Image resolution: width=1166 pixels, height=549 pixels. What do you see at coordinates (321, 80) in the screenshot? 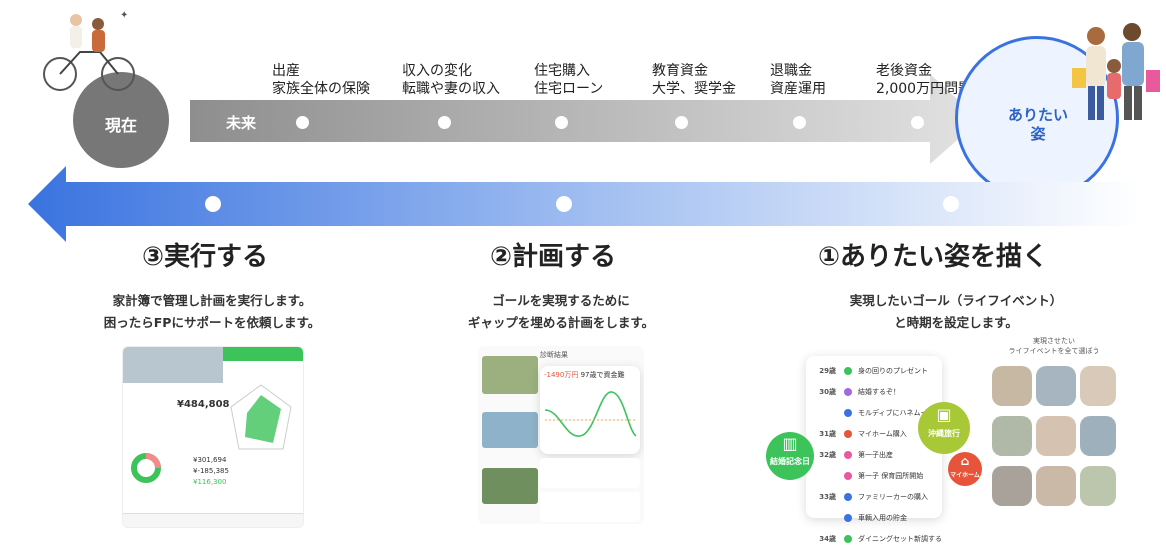
I see `milestone-birth: 出産 家族全体の保険` at bounding box center [321, 80].